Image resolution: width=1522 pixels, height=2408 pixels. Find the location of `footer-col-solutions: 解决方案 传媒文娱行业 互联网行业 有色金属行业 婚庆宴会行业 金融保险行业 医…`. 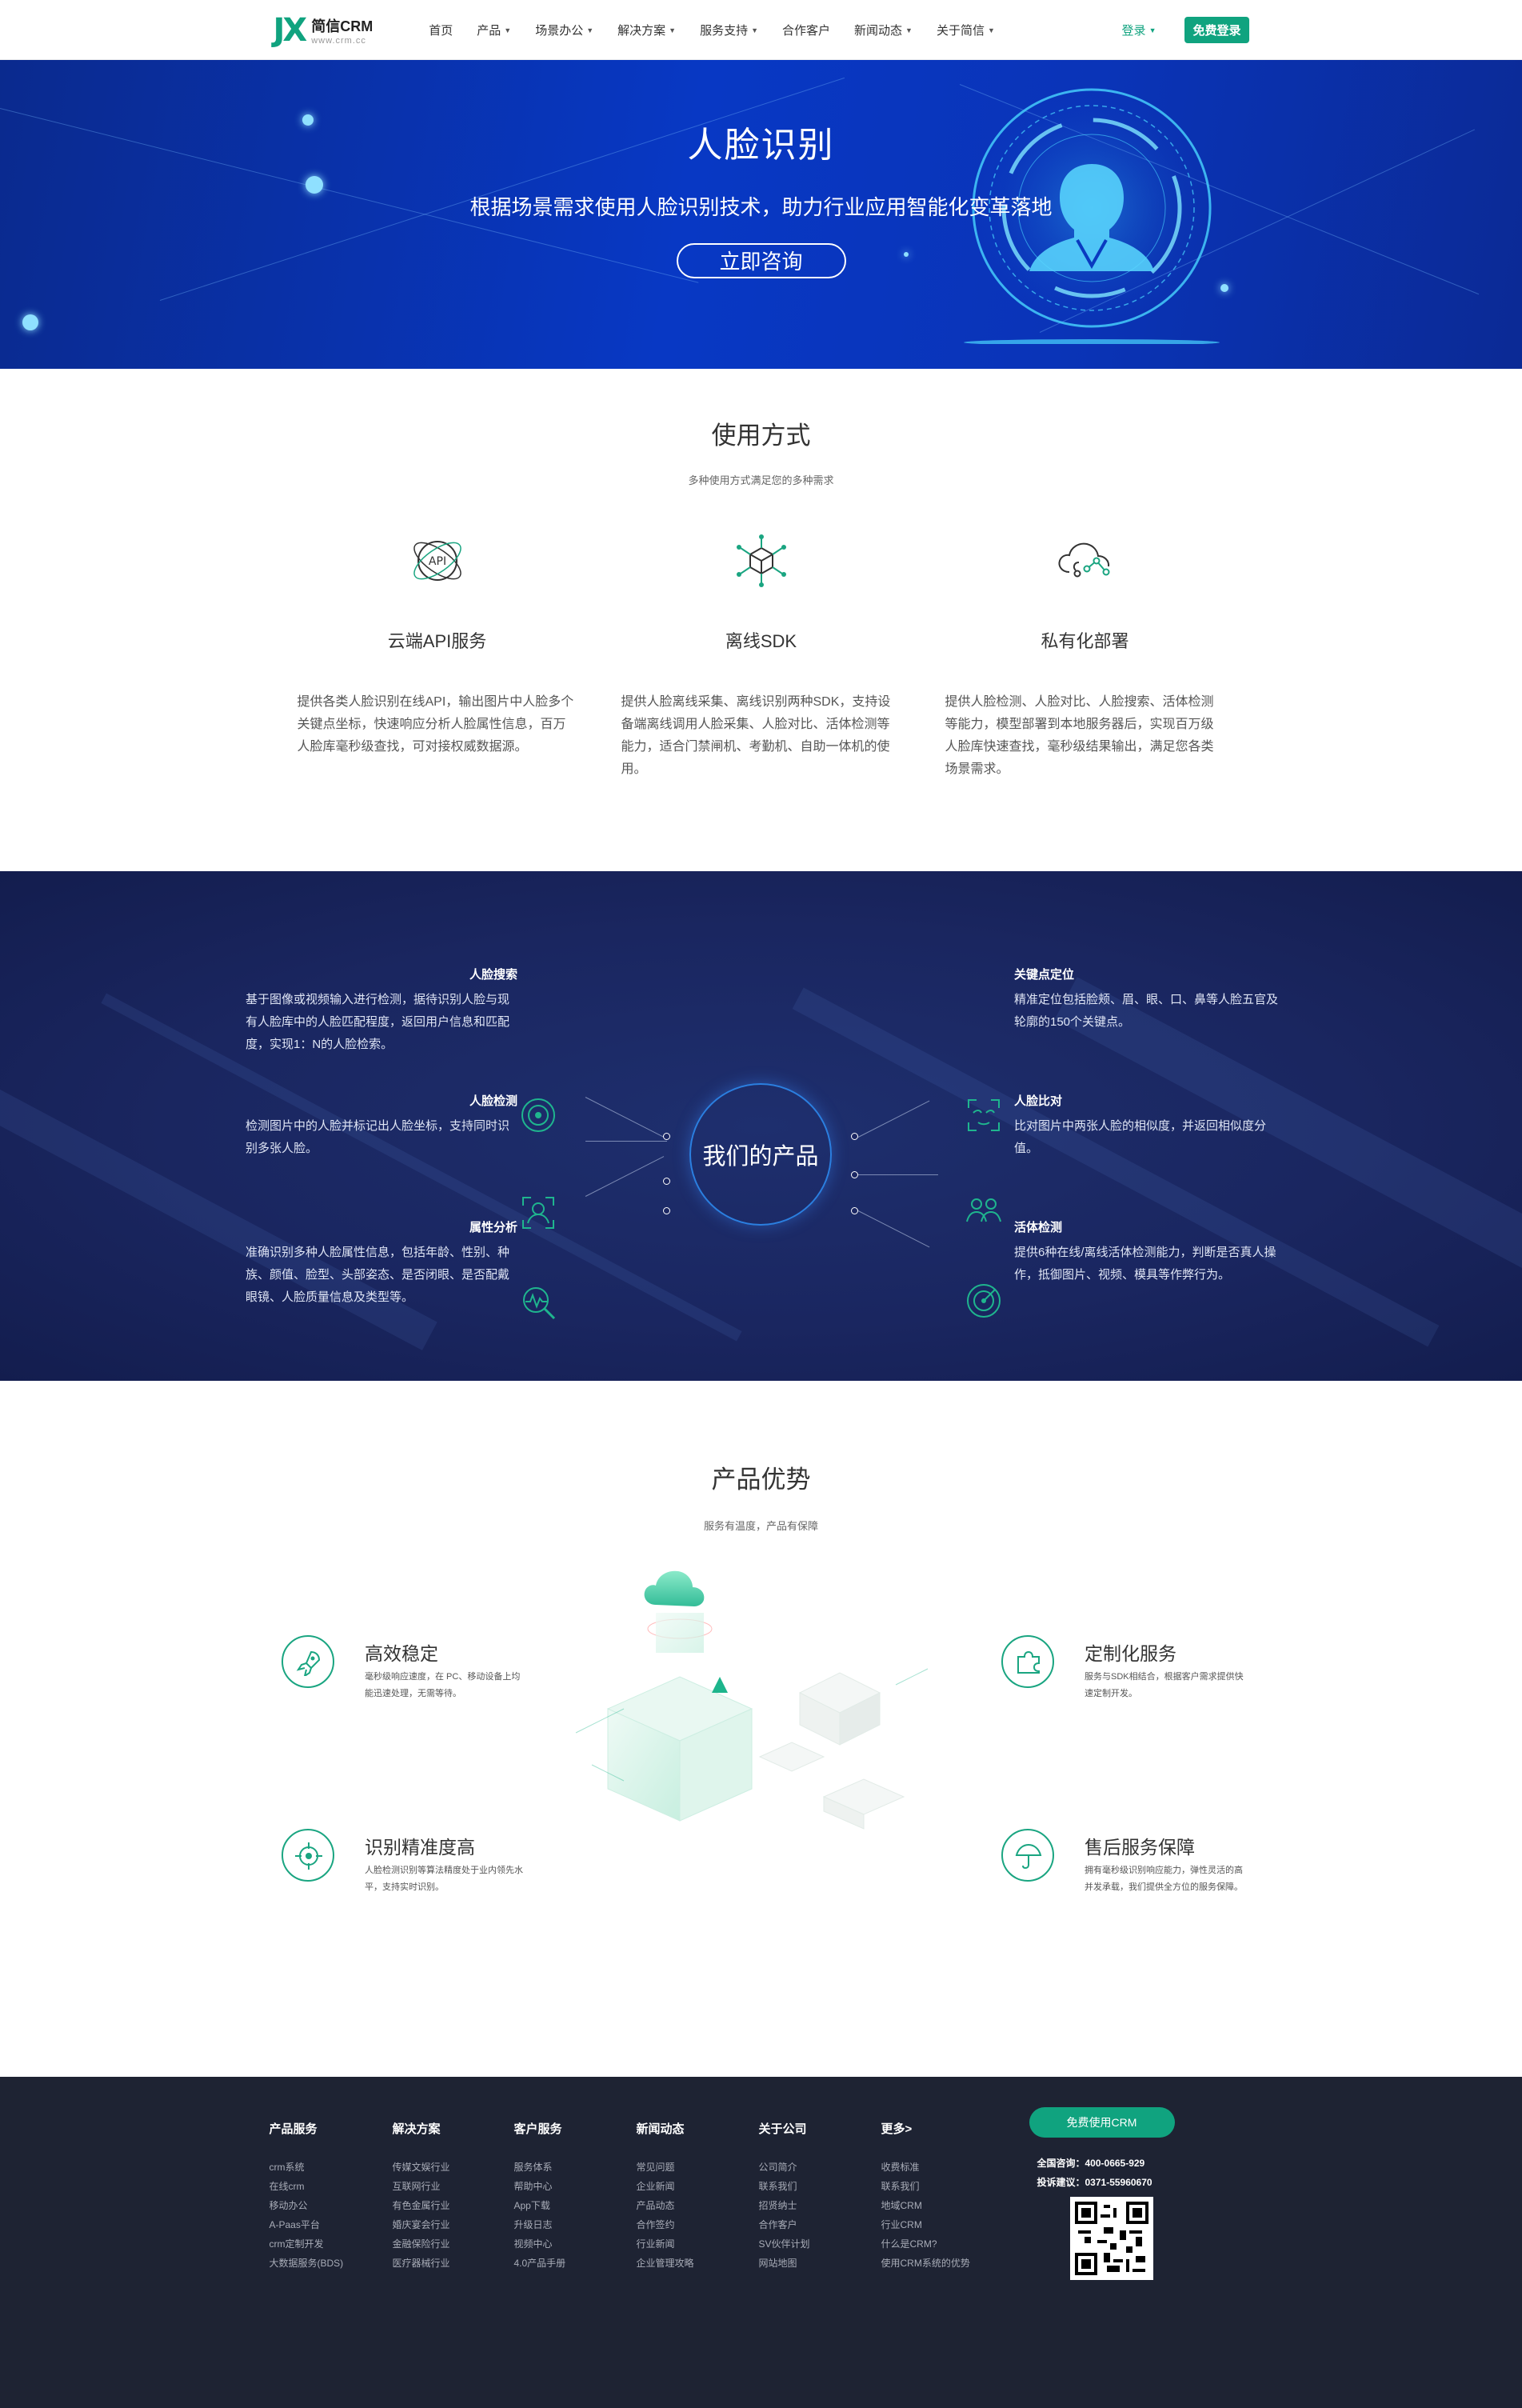

footer-col-solutions: 解决方案 传媒文娱行业 互联网行业 有色金属行业 婚庆宴会行业 金融保险行业 医… is located at coordinates (422, 2196).